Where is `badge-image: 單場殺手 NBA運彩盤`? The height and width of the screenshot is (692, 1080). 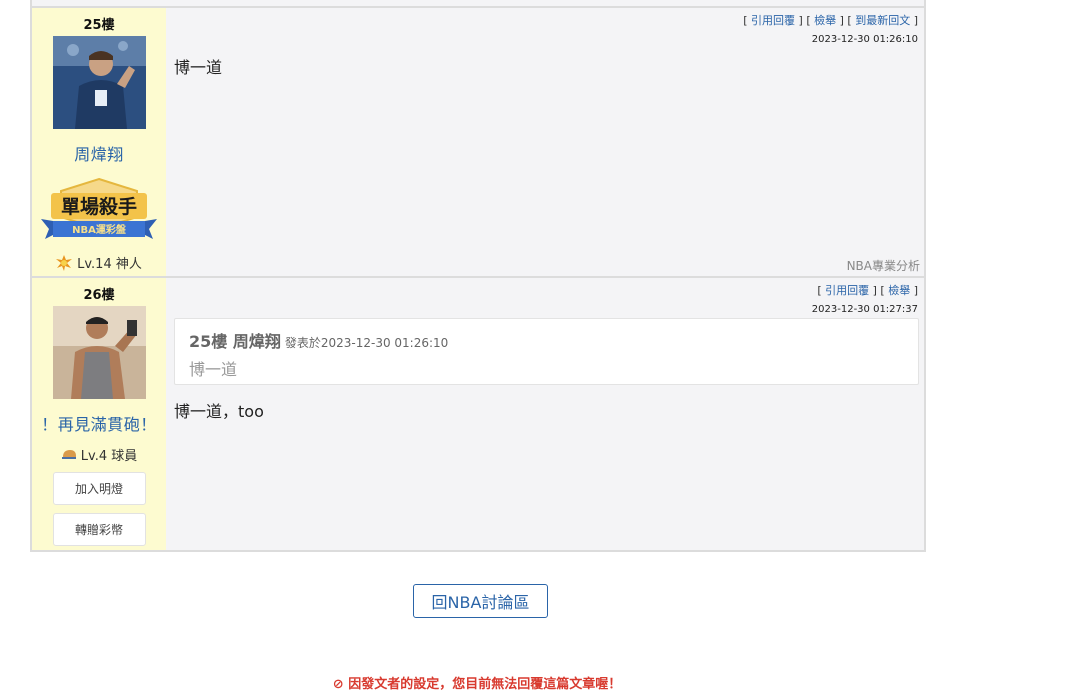 badge-image: 單場殺手 NBA運彩盤 is located at coordinates (99, 214).